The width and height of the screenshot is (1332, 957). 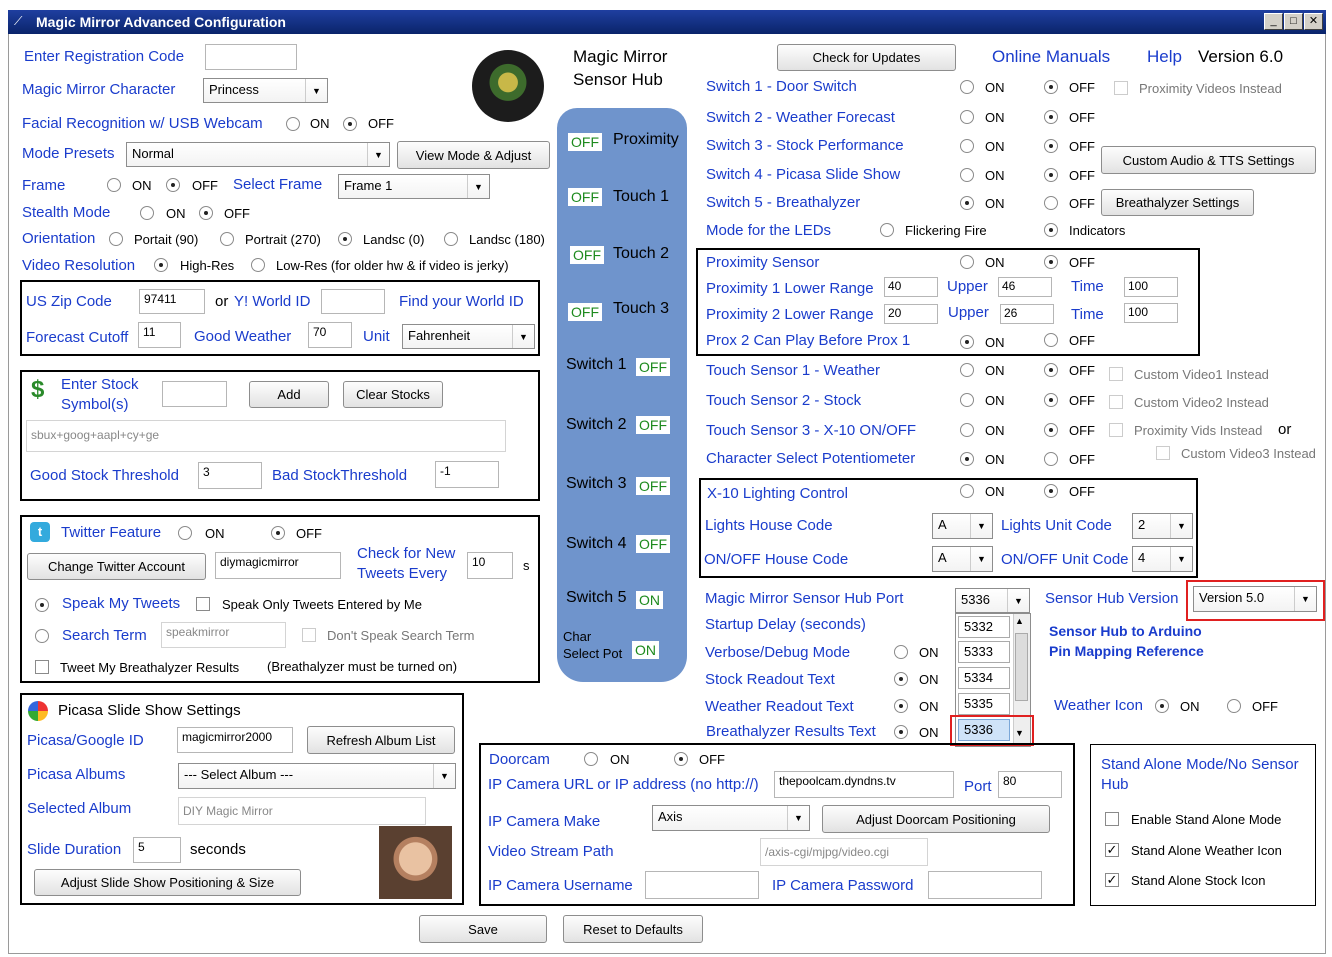 I want to click on prox1-lower-input: 40, so click(x=911, y=287).